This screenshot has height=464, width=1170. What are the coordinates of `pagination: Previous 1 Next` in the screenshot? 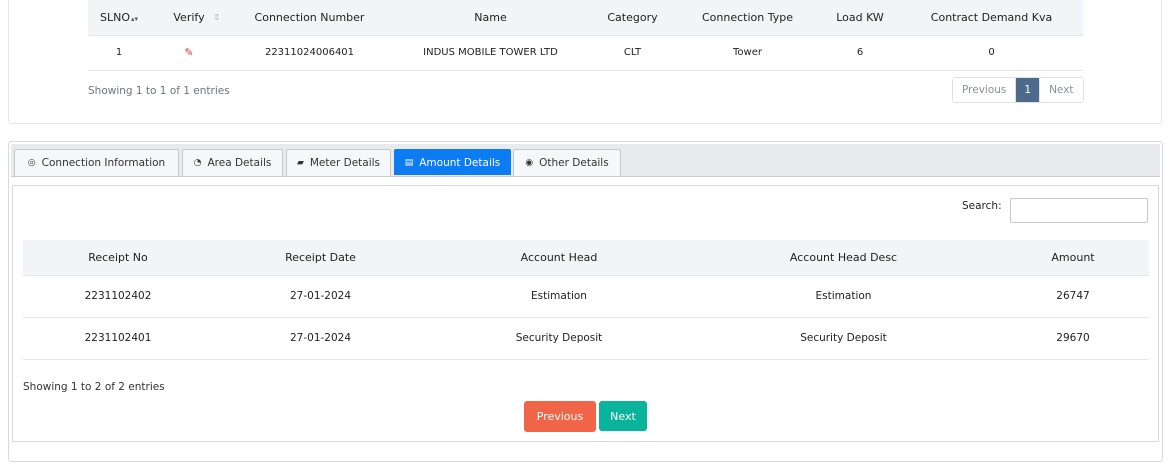 It's located at (1018, 90).